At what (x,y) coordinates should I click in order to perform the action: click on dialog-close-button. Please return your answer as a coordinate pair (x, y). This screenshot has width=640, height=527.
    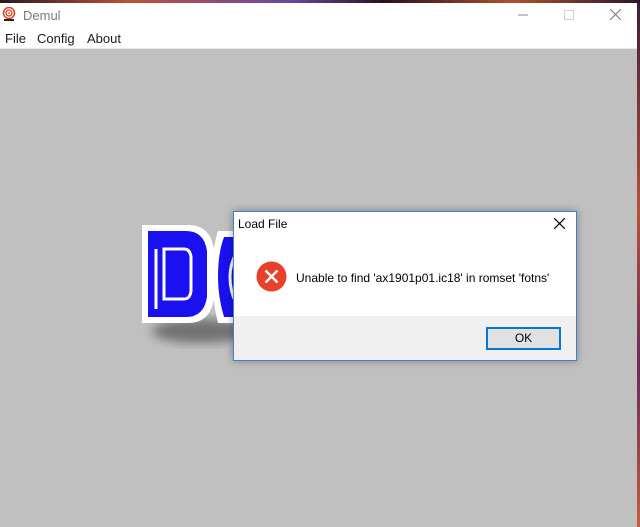
    Looking at the image, I should click on (559, 225).